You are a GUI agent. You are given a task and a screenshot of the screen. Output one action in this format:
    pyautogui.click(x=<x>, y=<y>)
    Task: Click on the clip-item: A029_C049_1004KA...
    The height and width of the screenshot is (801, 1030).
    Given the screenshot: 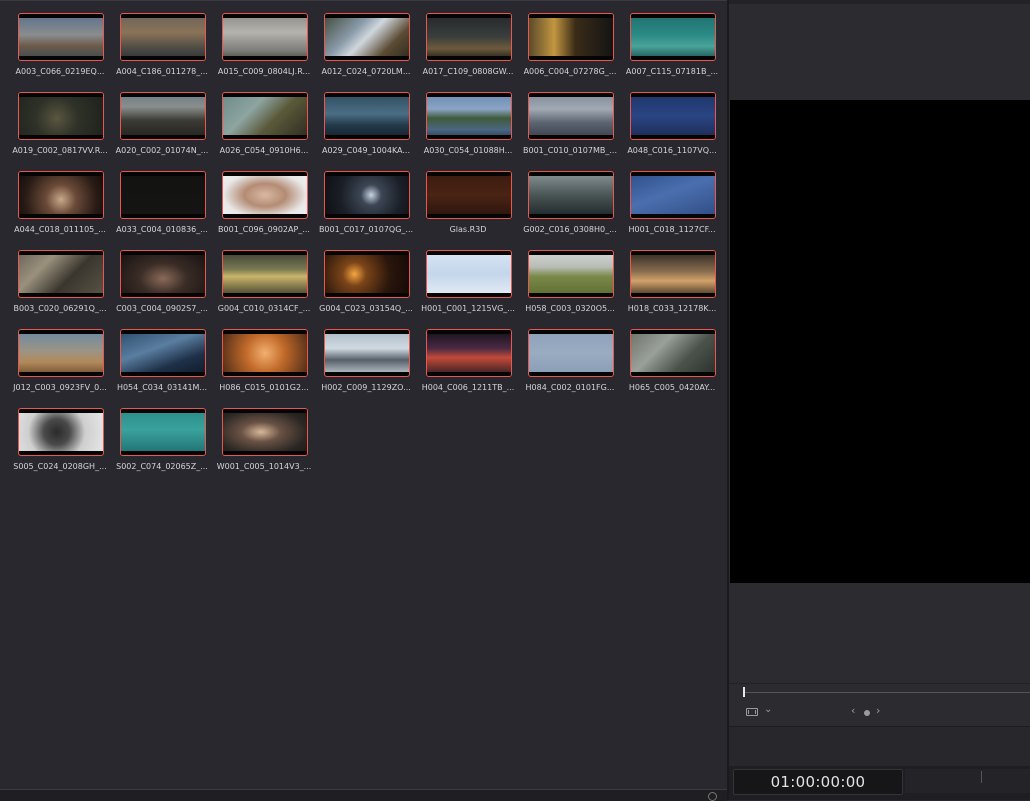 What is the action you would take?
    pyautogui.click(x=365, y=130)
    